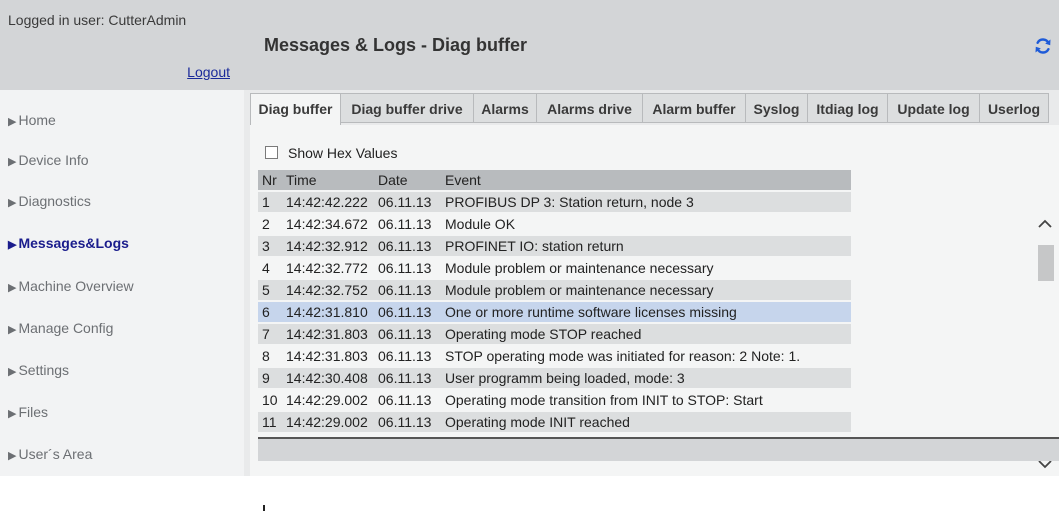 The height and width of the screenshot is (511, 1059). What do you see at coordinates (1045, 345) in the screenshot?
I see `vertical-scrollbar` at bounding box center [1045, 345].